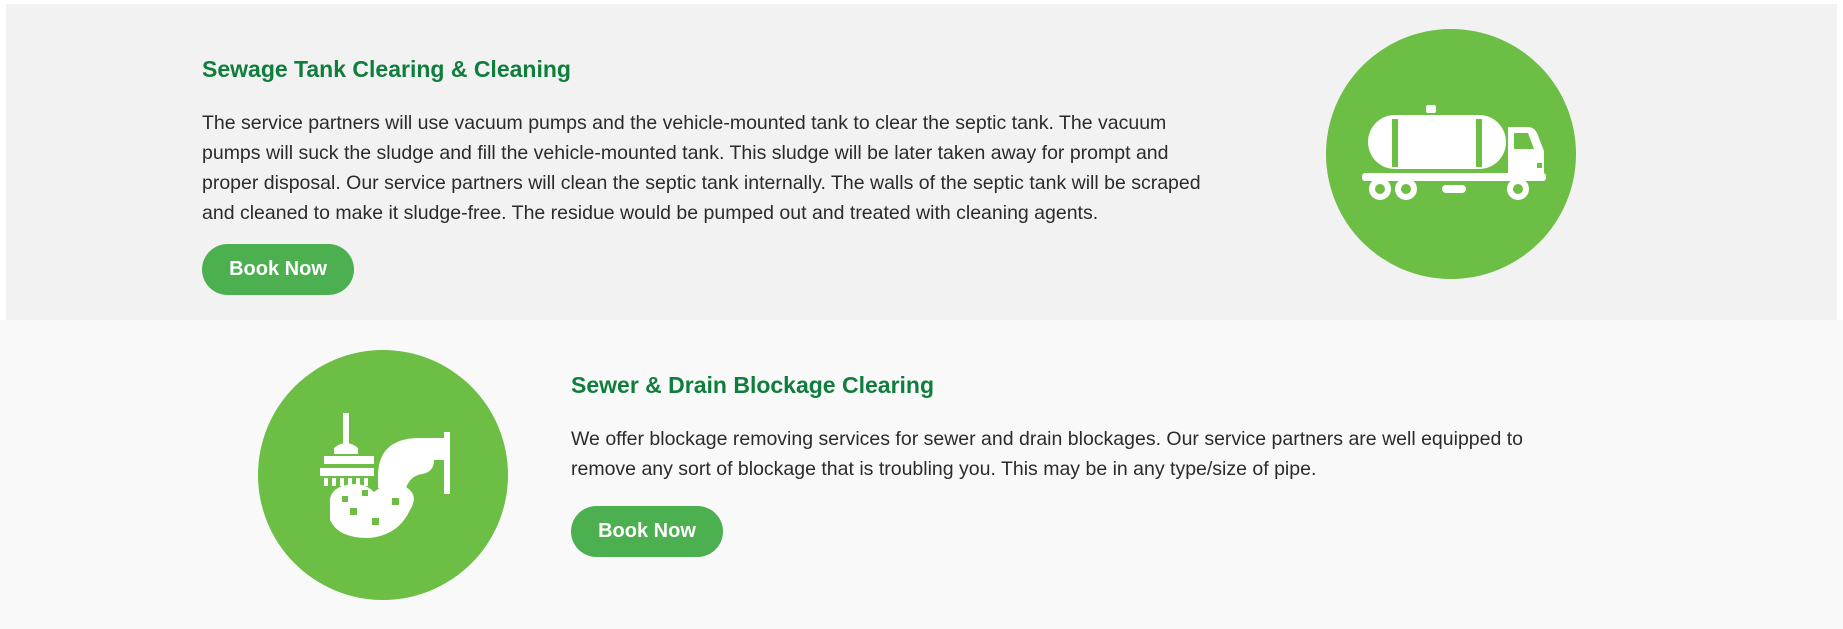  What do you see at coordinates (753, 385) in the screenshot?
I see `service-title: Sewer & Drain Blockage Clearing` at bounding box center [753, 385].